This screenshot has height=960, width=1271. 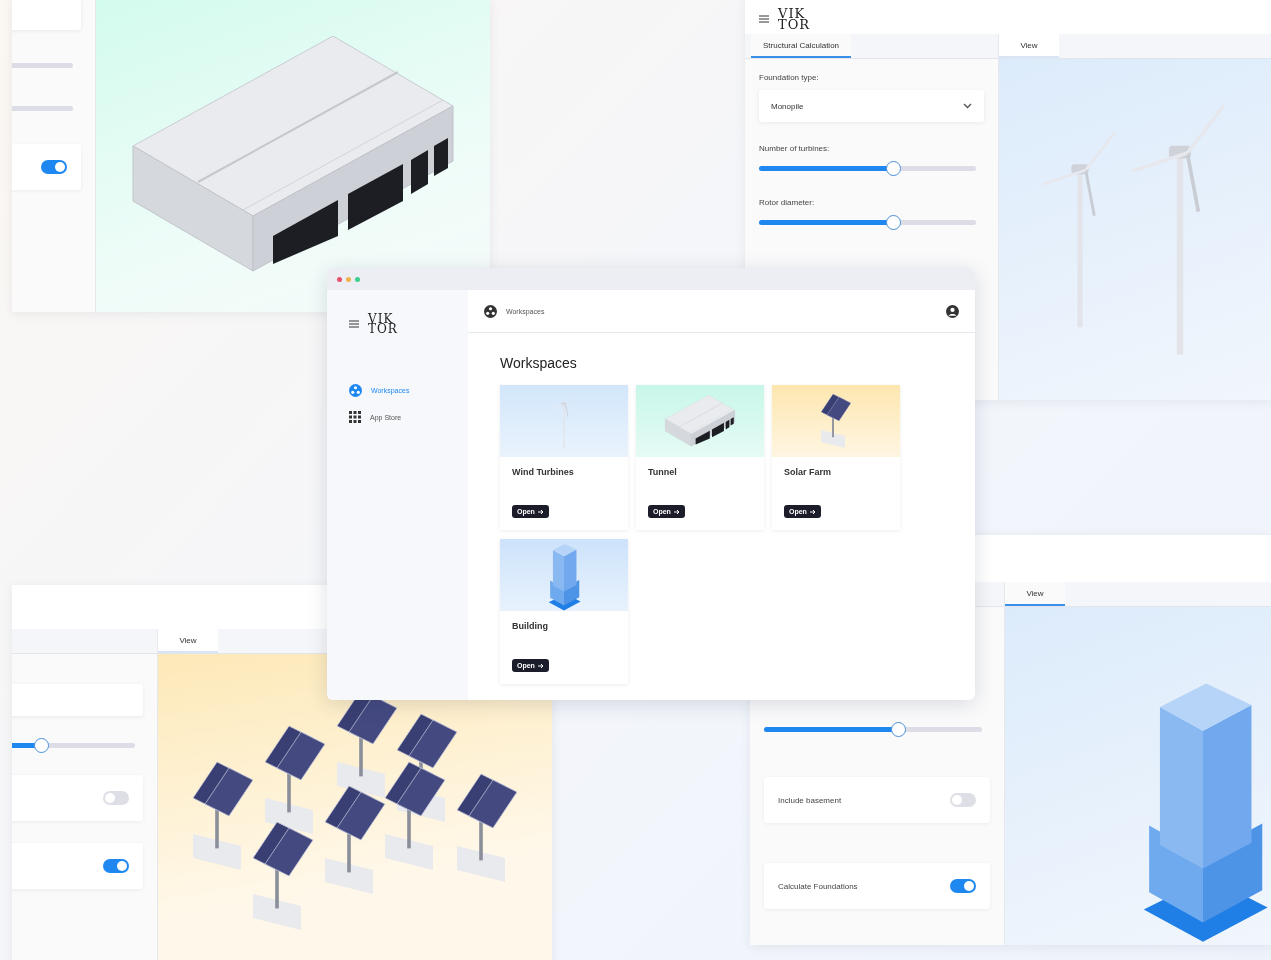 What do you see at coordinates (530, 626) in the screenshot?
I see `card-title: Building` at bounding box center [530, 626].